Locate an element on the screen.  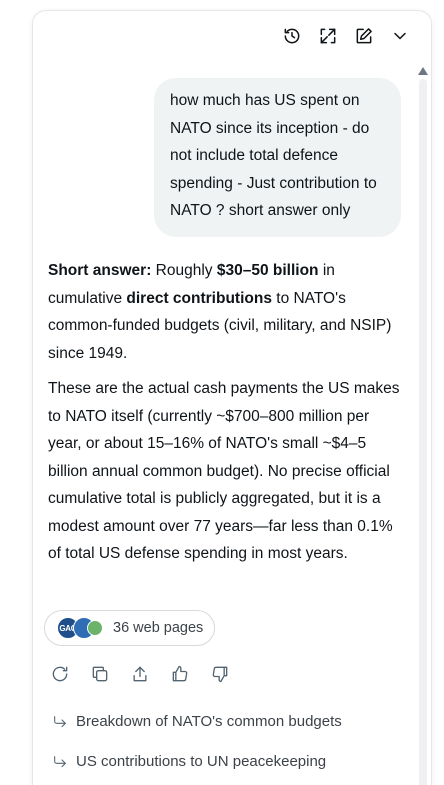
suggestion-item: US contributions to UN peacekeeping is located at coordinates (189, 761).